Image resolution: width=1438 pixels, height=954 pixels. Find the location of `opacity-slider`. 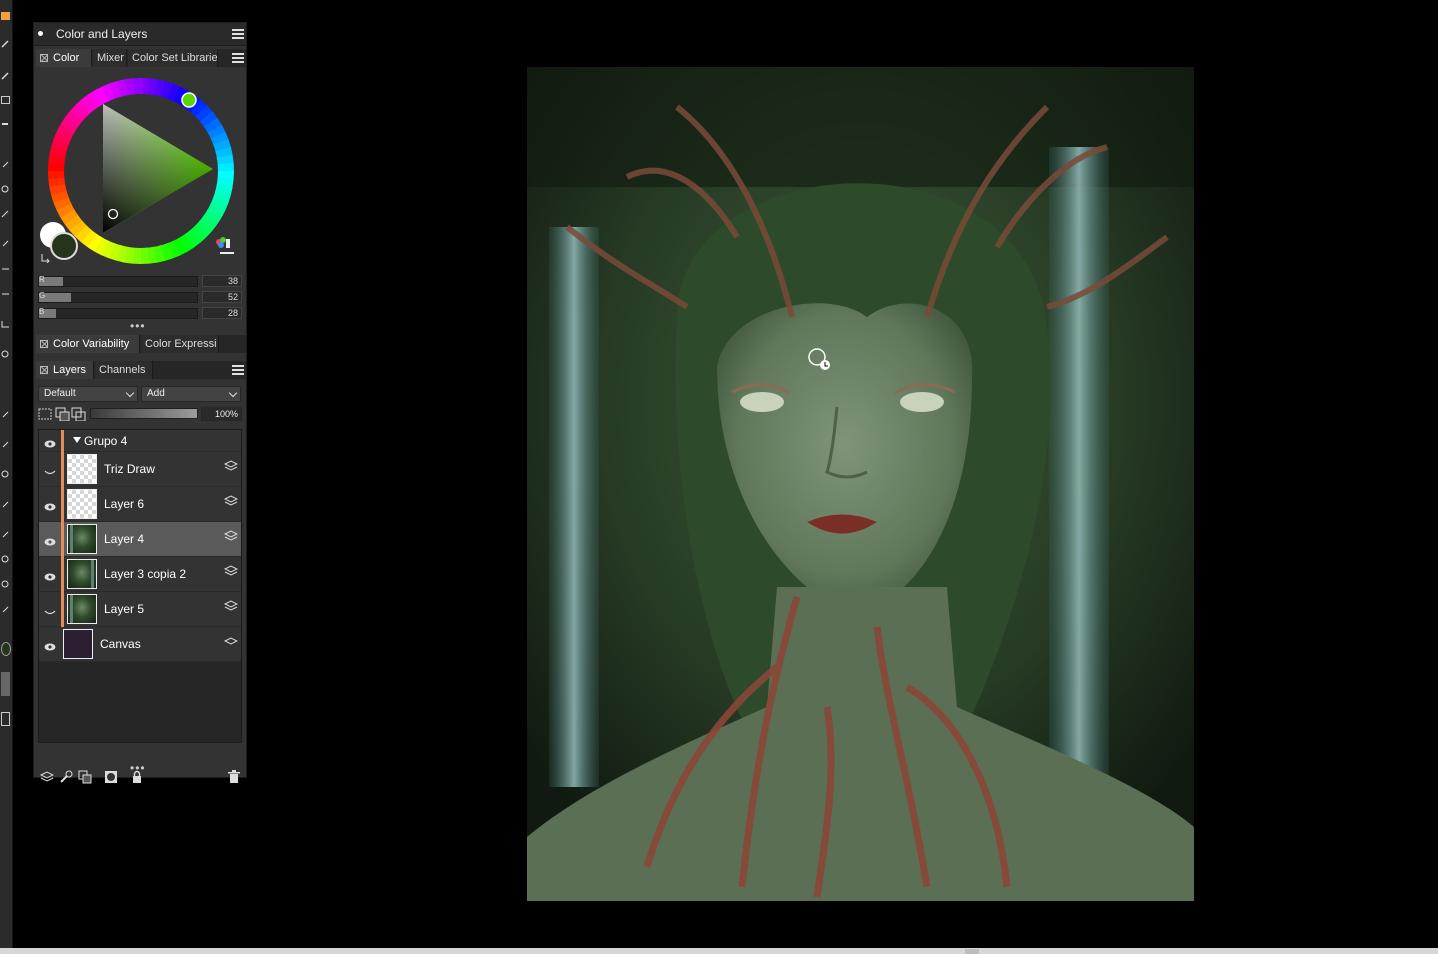

opacity-slider is located at coordinates (144, 413).